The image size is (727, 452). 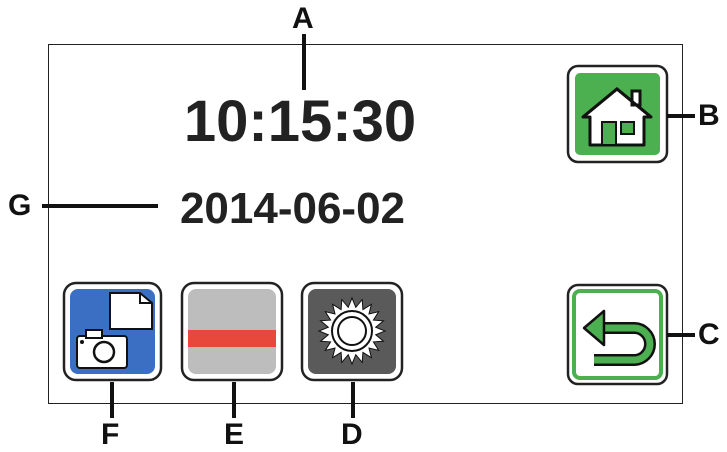 I want to click on return-arrow-icon, so click(x=617, y=334).